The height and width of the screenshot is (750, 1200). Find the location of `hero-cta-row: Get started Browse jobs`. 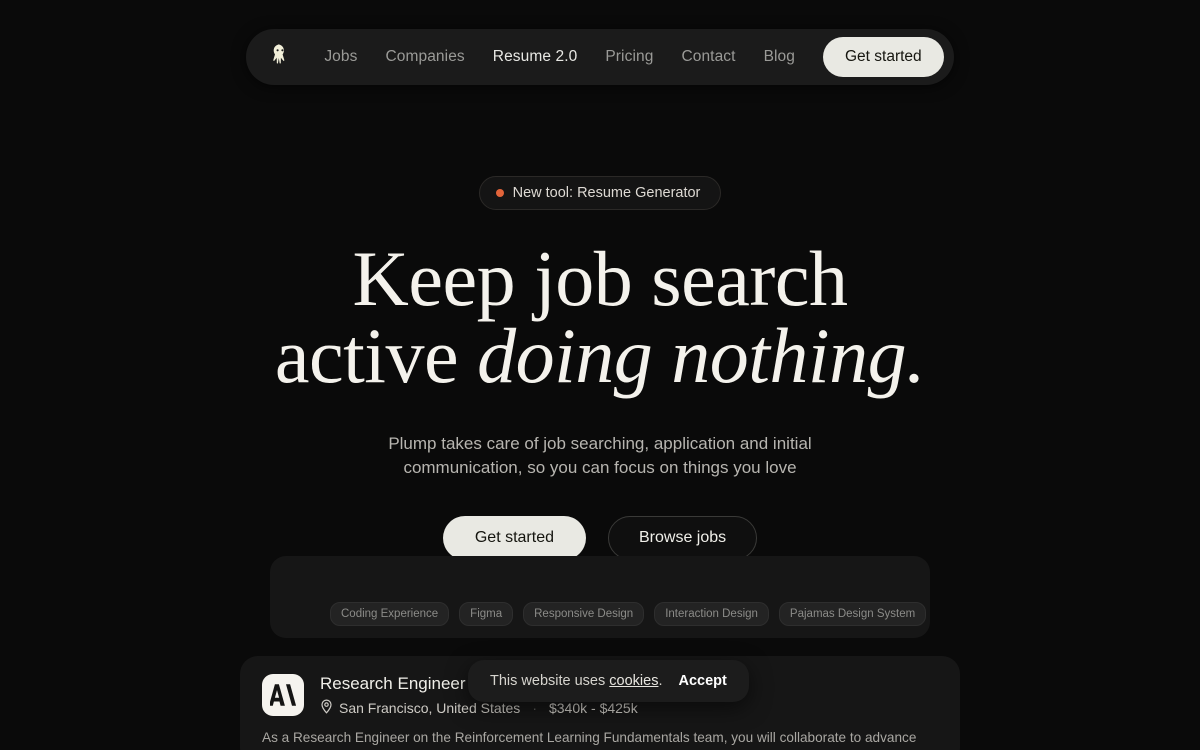

hero-cta-row: Get started Browse jobs is located at coordinates (600, 538).